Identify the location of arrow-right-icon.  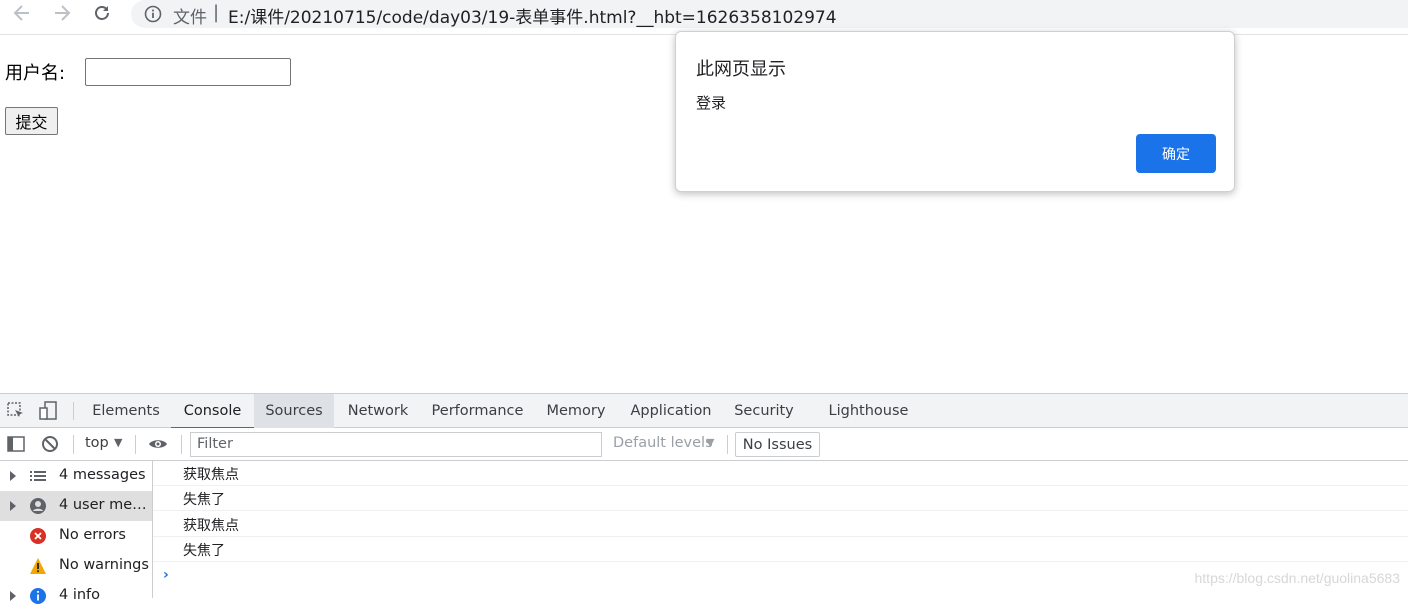
(63, 13).